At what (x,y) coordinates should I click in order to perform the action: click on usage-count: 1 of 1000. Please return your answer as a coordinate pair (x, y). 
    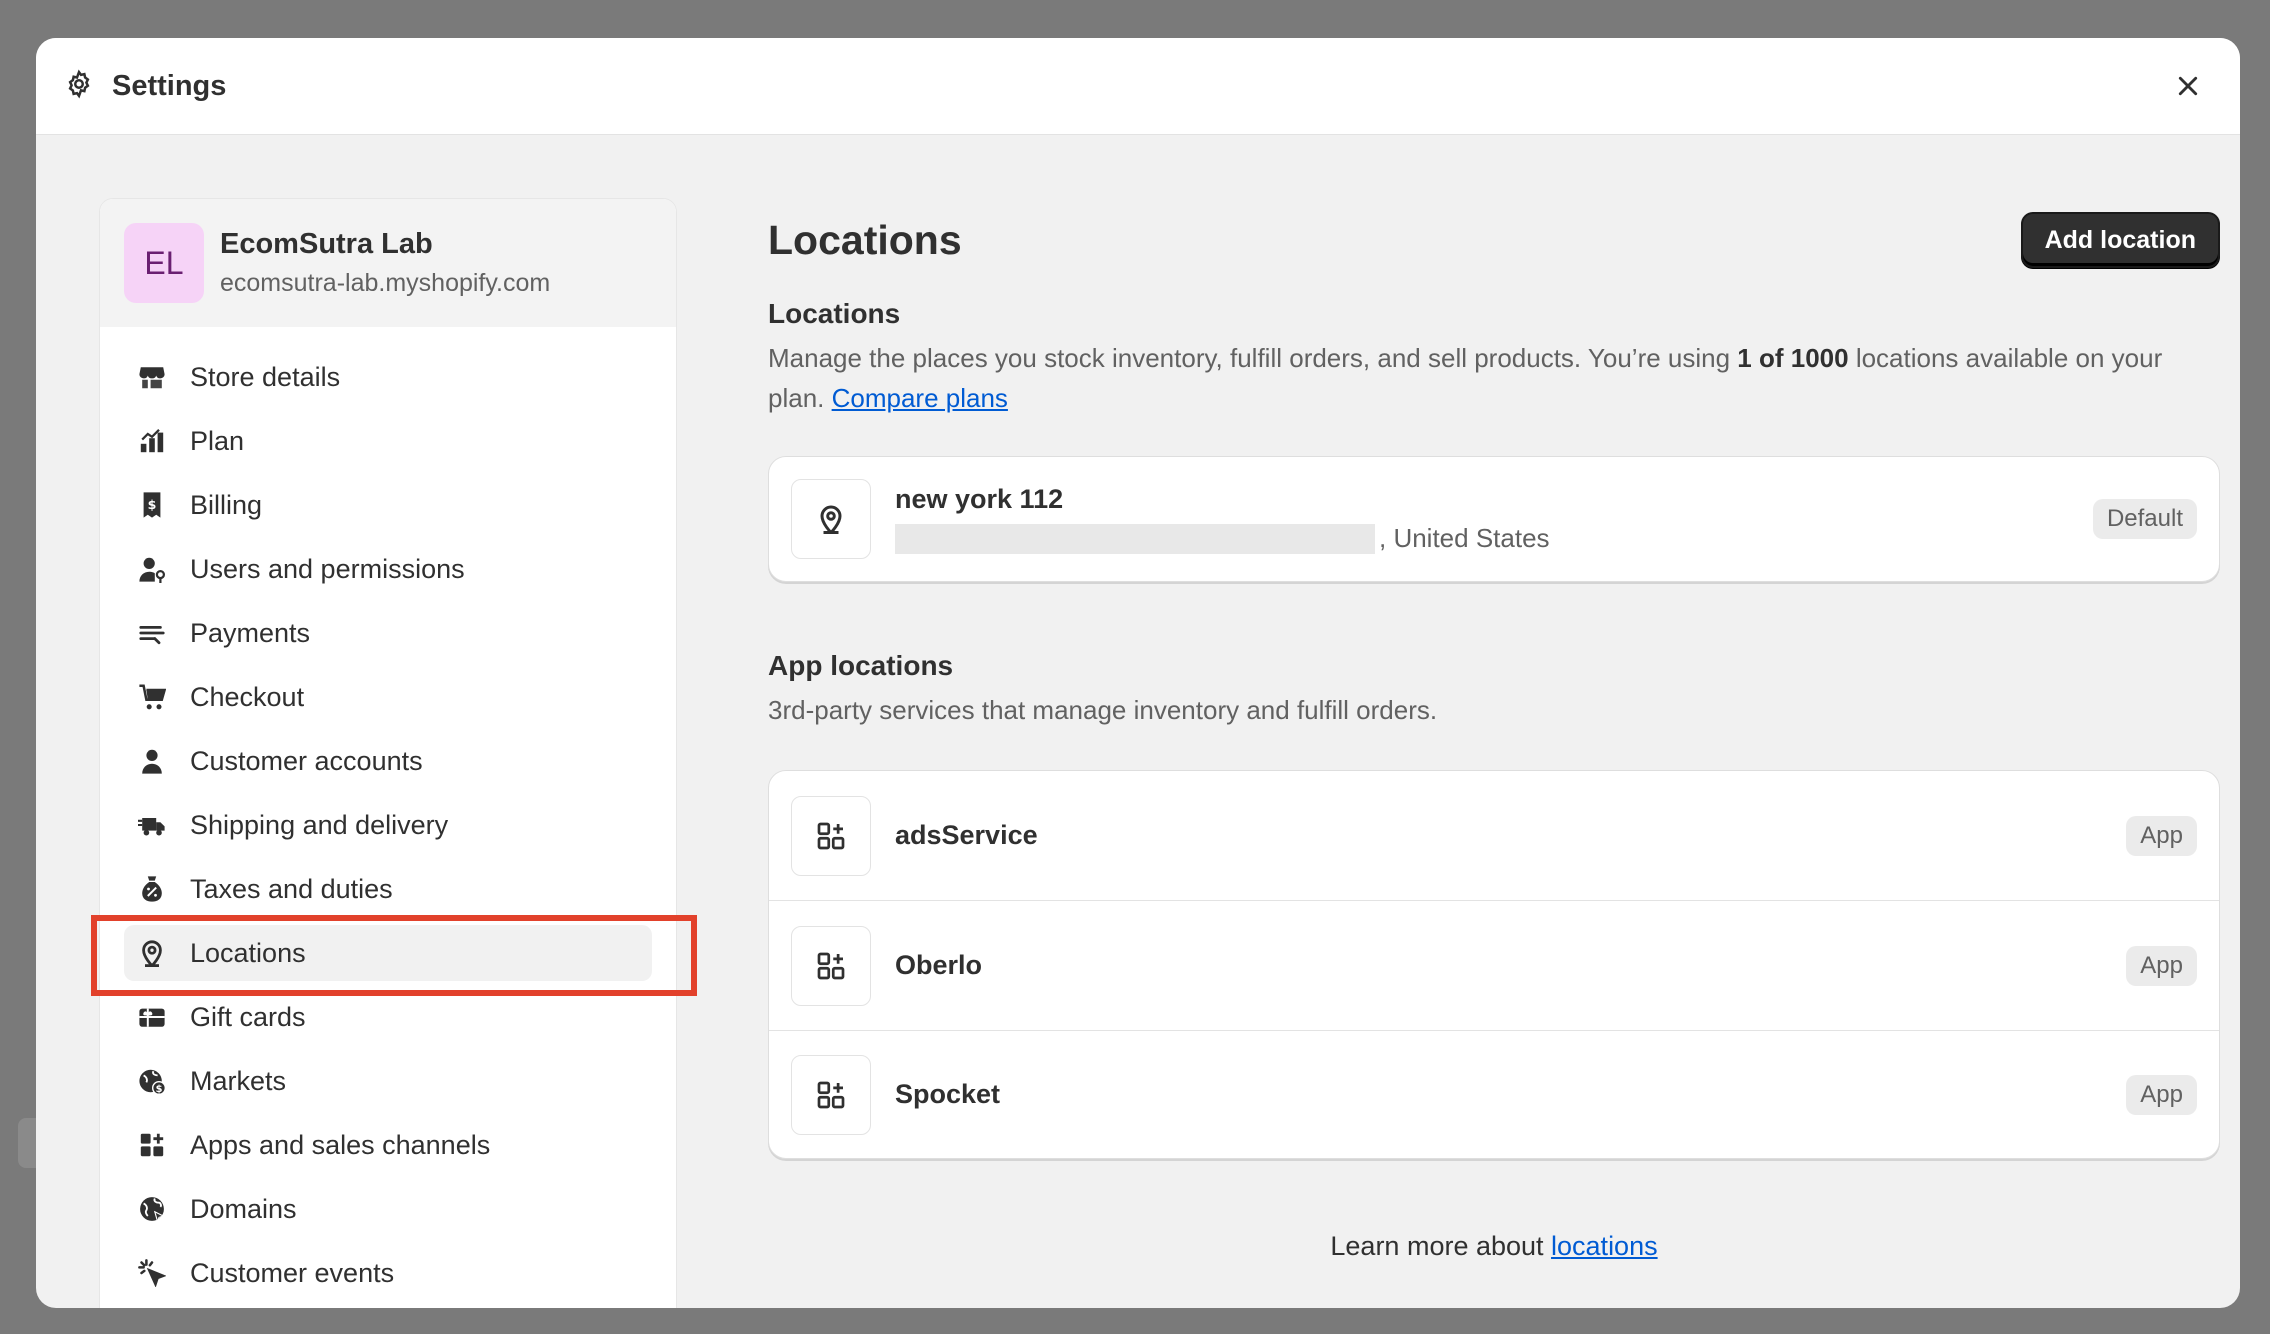
    Looking at the image, I should click on (1793, 358).